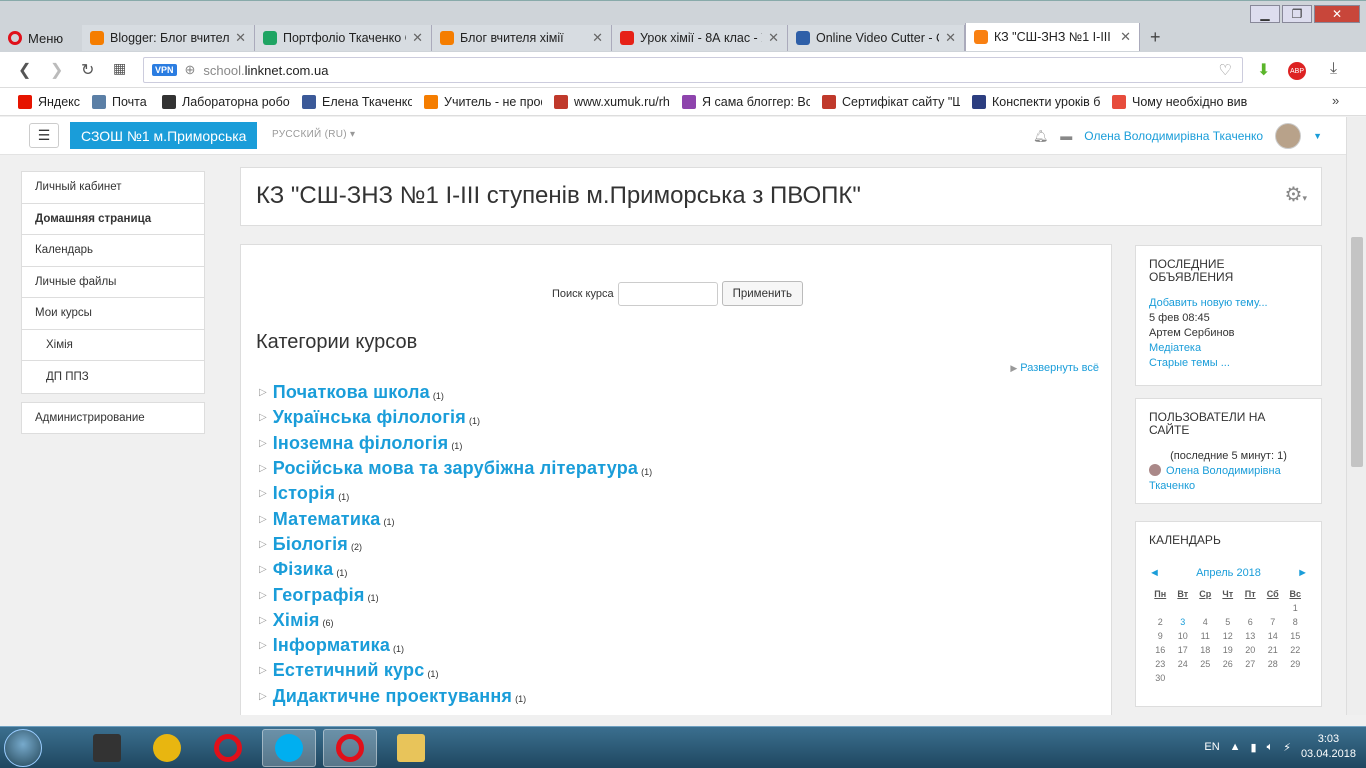  I want to click on taskbar-app-chrome, so click(167, 748).